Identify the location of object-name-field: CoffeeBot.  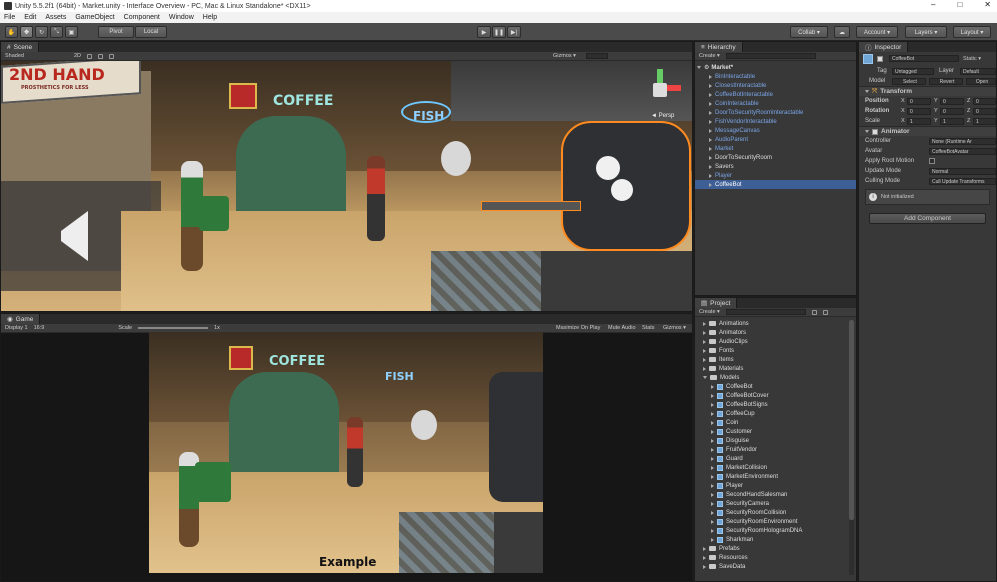
(924, 58).